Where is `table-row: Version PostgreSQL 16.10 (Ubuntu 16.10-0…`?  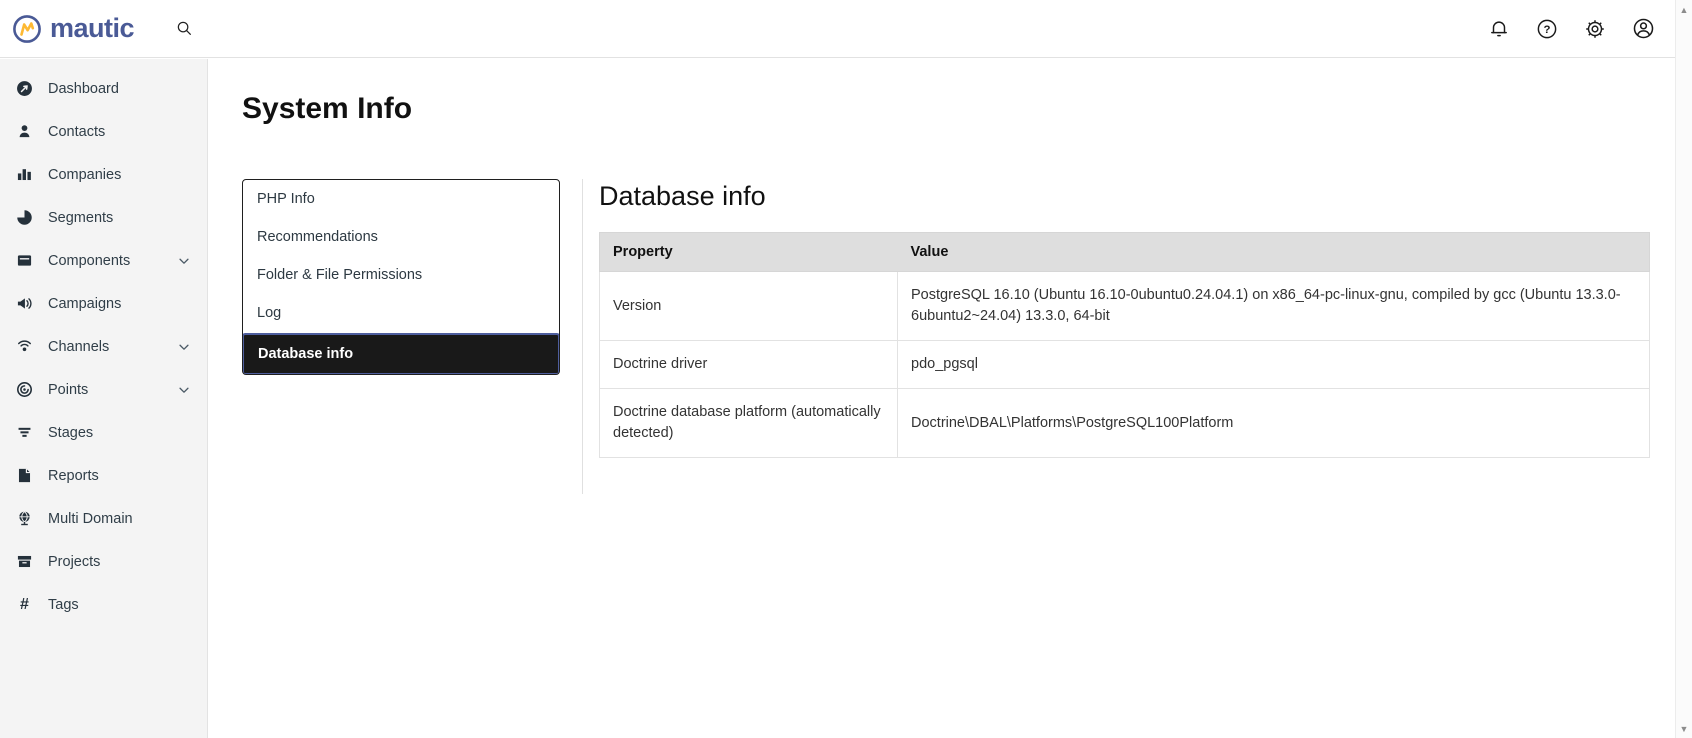
table-row: Version PostgreSQL 16.10 (Ubuntu 16.10-0… is located at coordinates (1124, 306).